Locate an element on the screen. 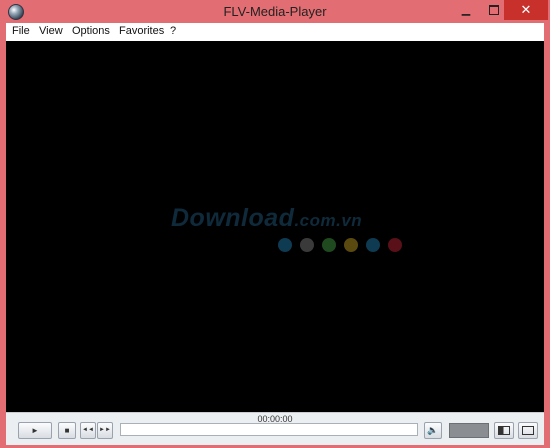 This screenshot has height=448, width=550. play-button: ► is located at coordinates (35, 430).